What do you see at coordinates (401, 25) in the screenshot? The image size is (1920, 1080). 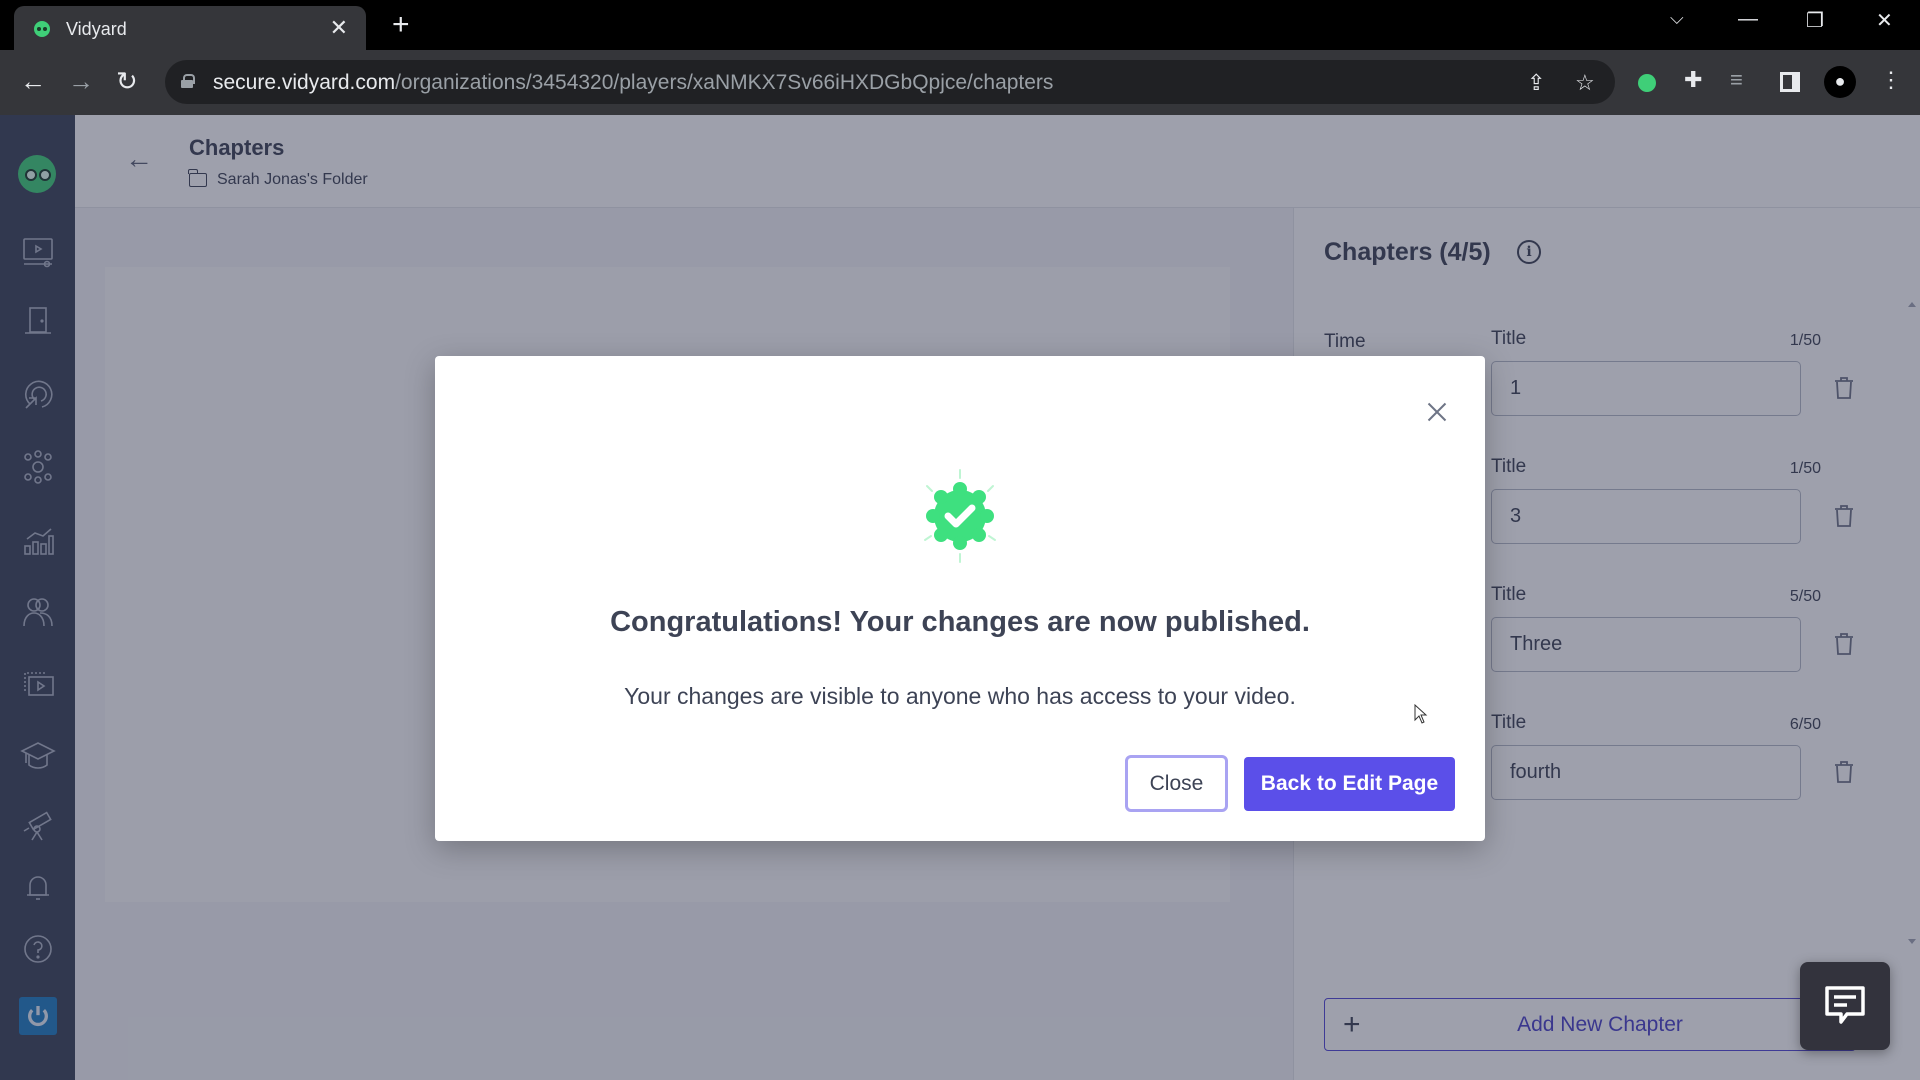 I see `new-tab-icon: +` at bounding box center [401, 25].